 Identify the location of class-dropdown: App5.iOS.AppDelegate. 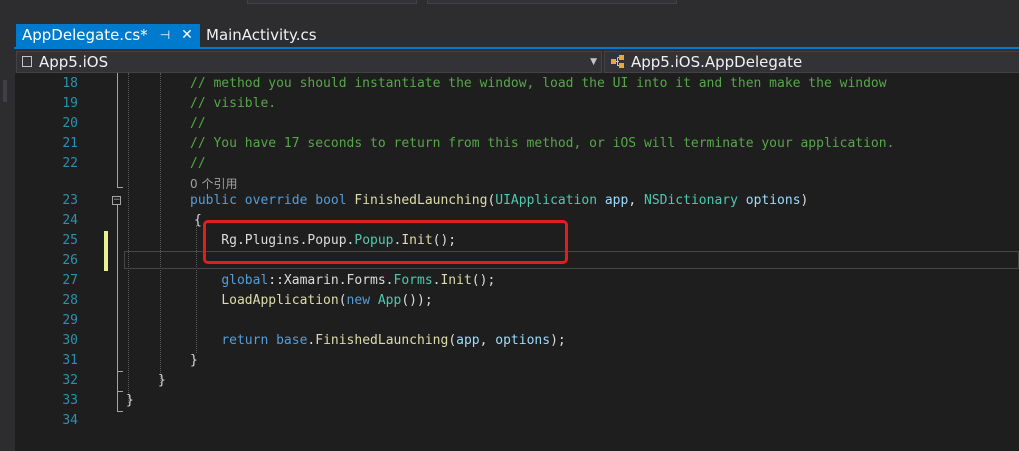
(811, 62).